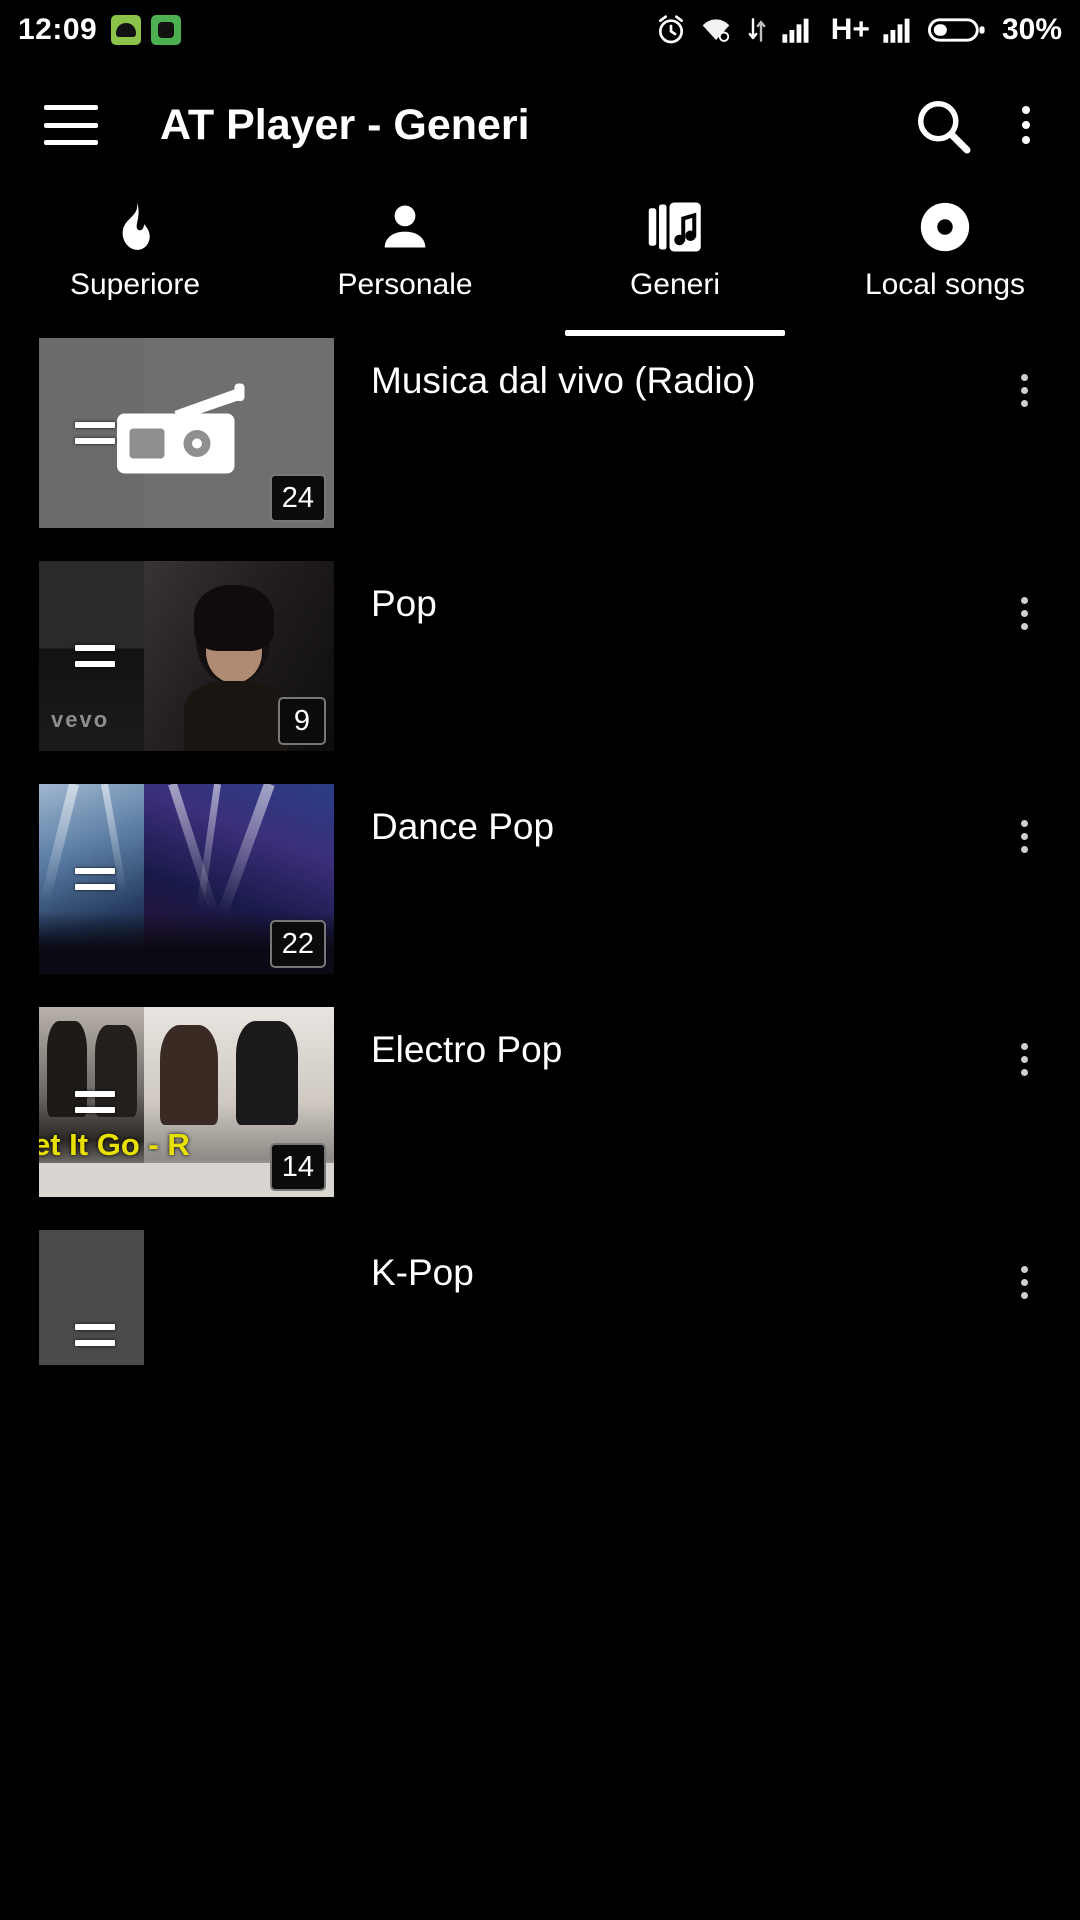 The image size is (1080, 1920). What do you see at coordinates (675, 263) in the screenshot?
I see `tab-generi: Generi` at bounding box center [675, 263].